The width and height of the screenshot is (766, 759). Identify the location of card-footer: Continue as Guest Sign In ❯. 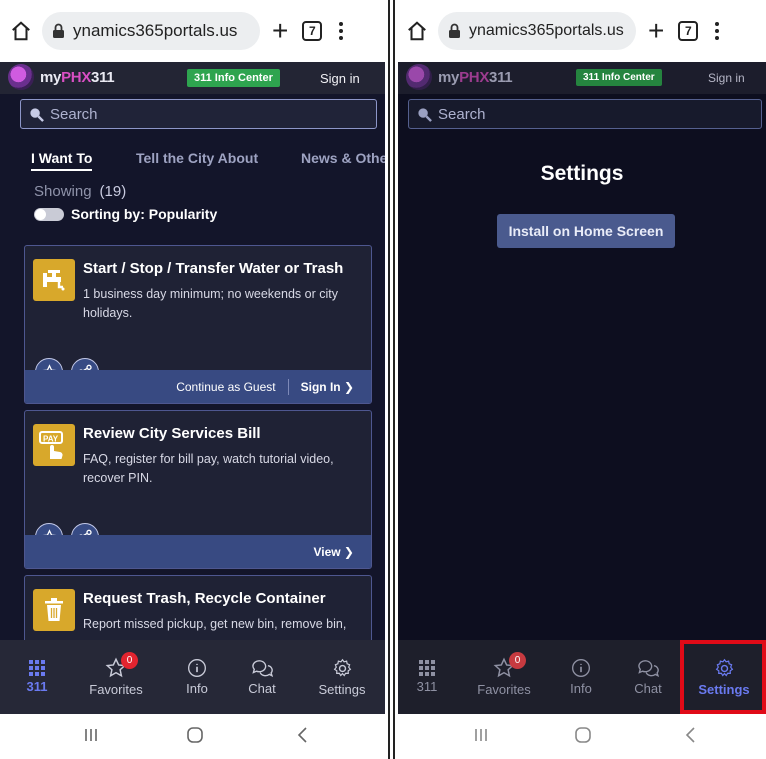
(198, 386).